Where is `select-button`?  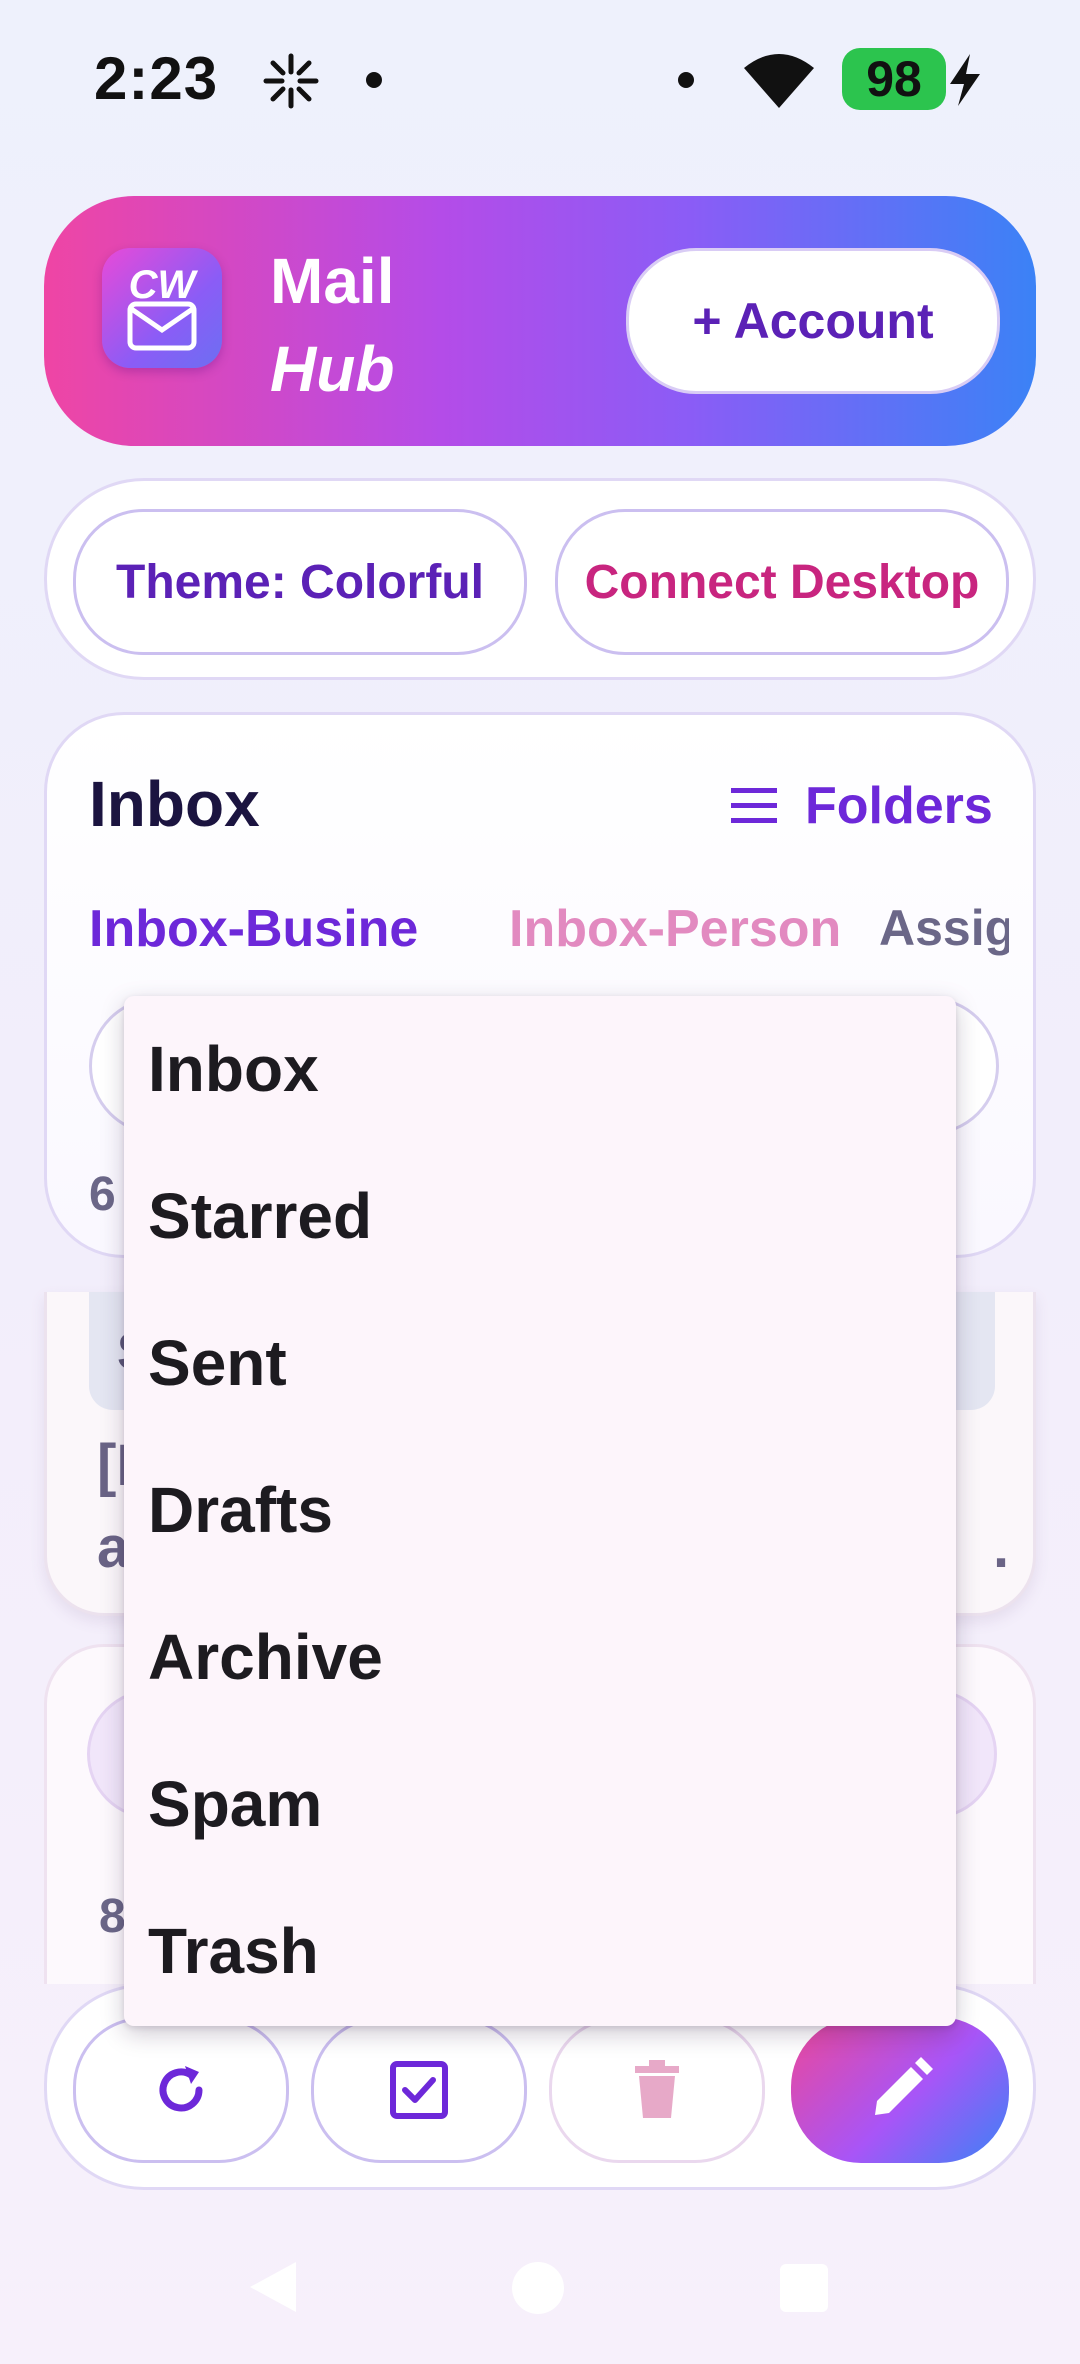 select-button is located at coordinates (419, 2090).